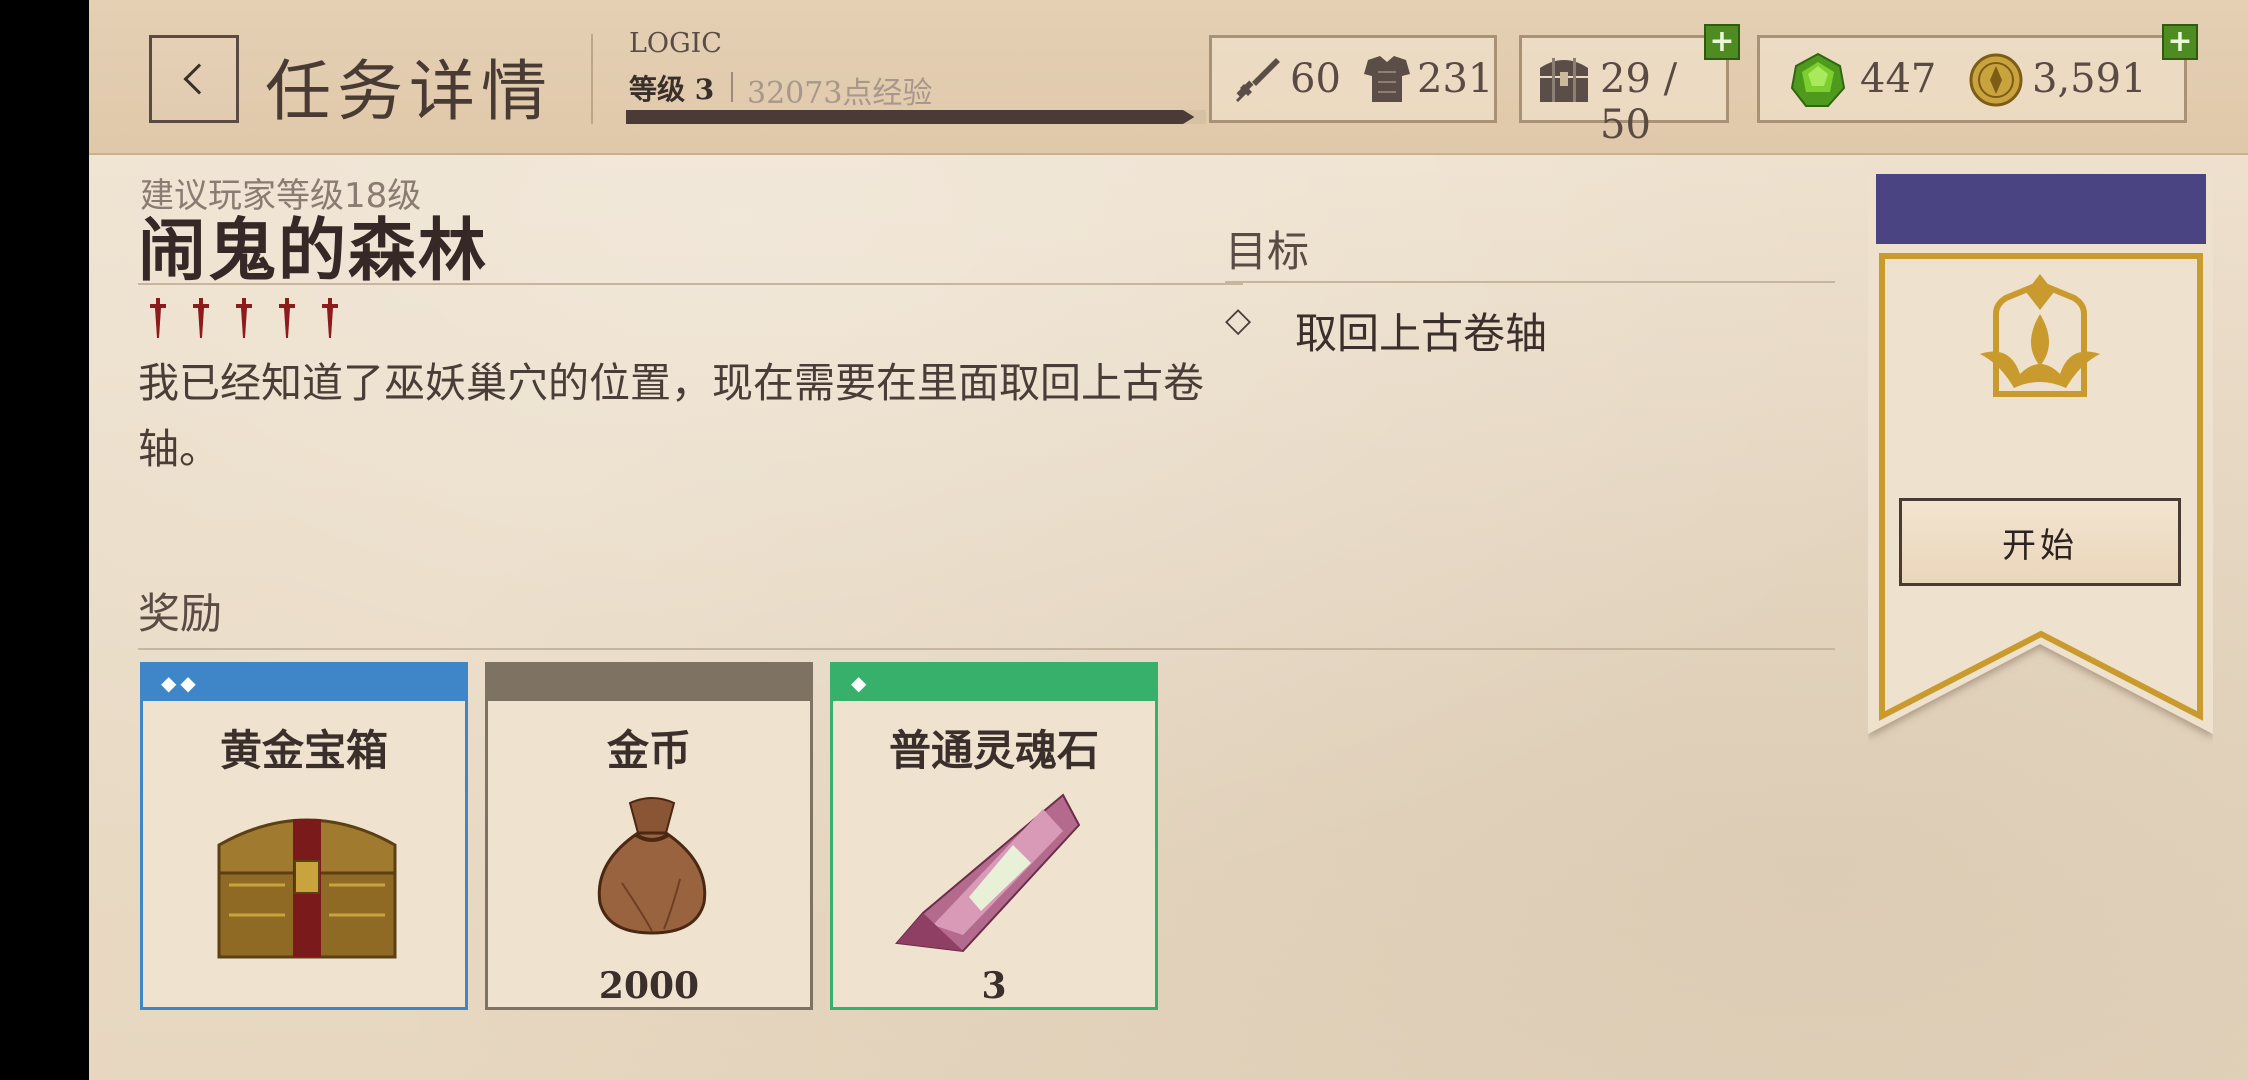  What do you see at coordinates (2089, 79) in the screenshot?
I see `gold-value: 3,591` at bounding box center [2089, 79].